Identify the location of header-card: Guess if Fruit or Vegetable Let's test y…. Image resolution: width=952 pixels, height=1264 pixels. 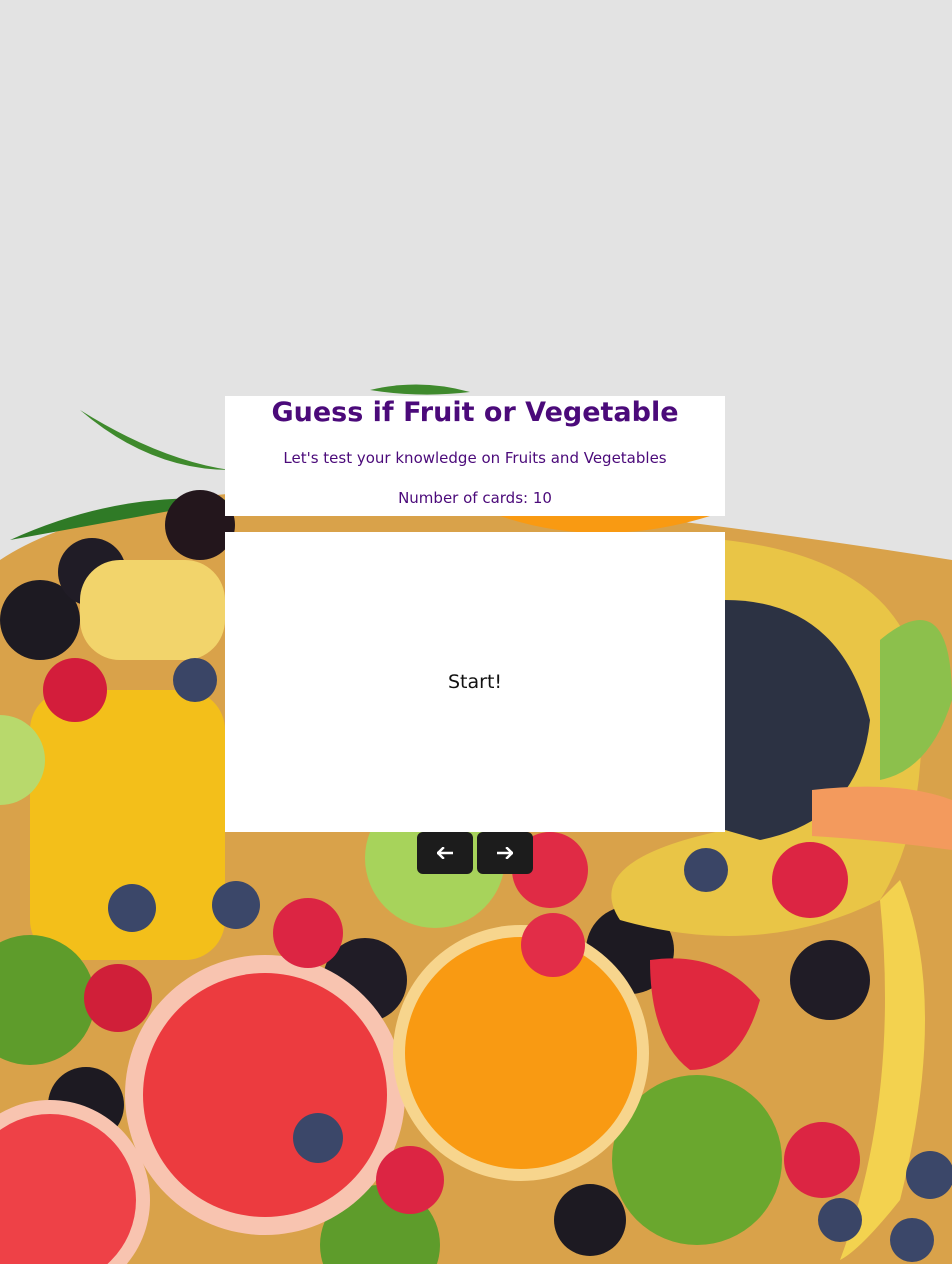
(475, 456).